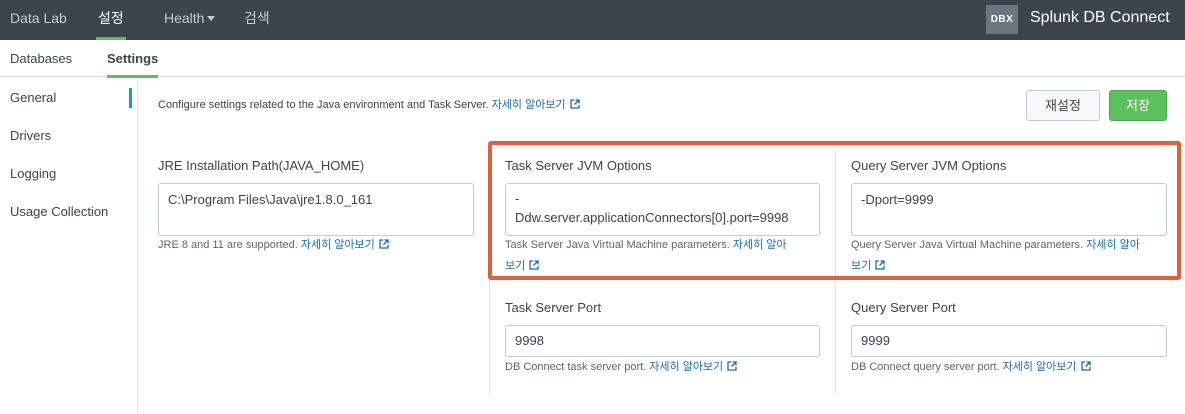 This screenshot has width=1185, height=414. Describe the element at coordinates (903, 307) in the screenshot. I see `query-port-label: Query Server Port` at that location.